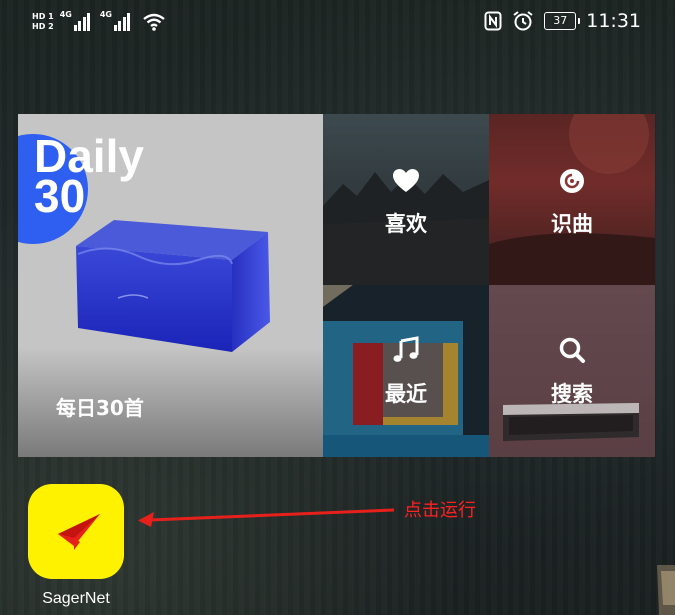 This screenshot has width=675, height=615. Describe the element at coordinates (406, 180) in the screenshot. I see `heart-icon` at that location.